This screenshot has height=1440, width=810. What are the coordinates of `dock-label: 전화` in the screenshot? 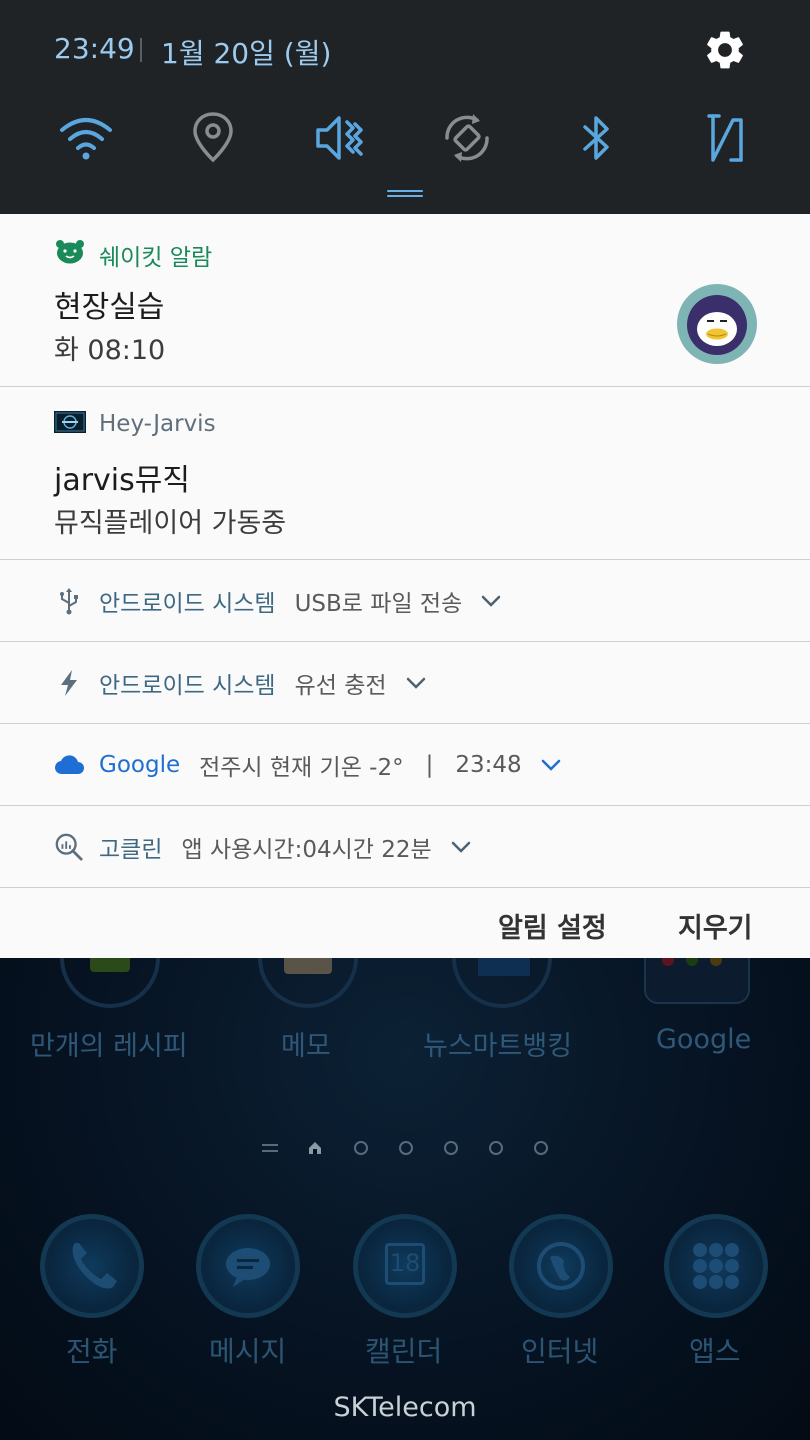 It's located at (92, 1350).